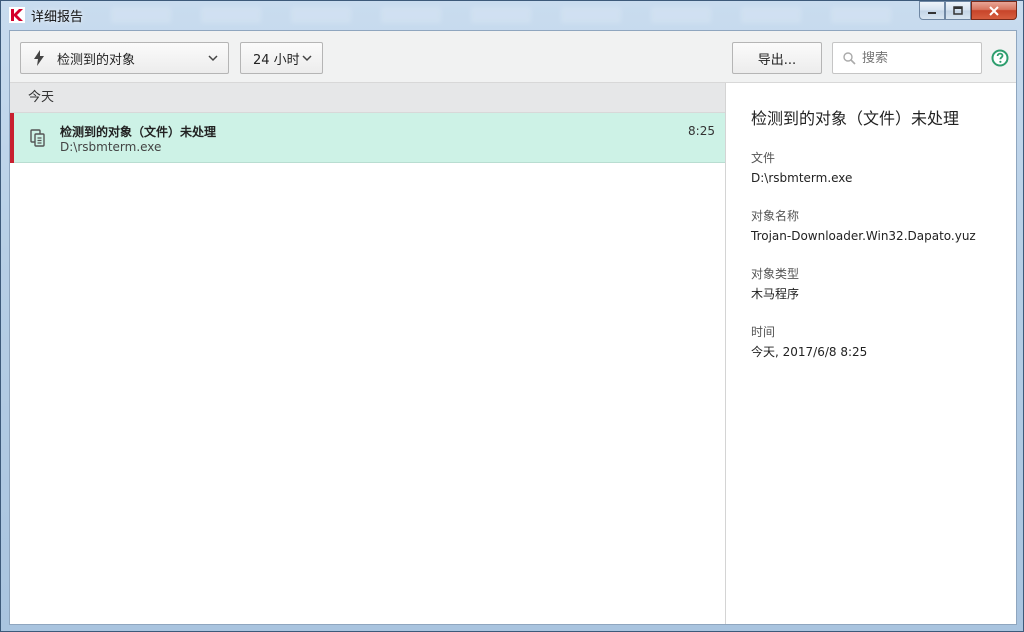 Image resolution: width=1024 pixels, height=632 pixels. Describe the element at coordinates (883, 284) in the screenshot. I see `detail-field-object-type: 对象类型 木马程序` at that location.